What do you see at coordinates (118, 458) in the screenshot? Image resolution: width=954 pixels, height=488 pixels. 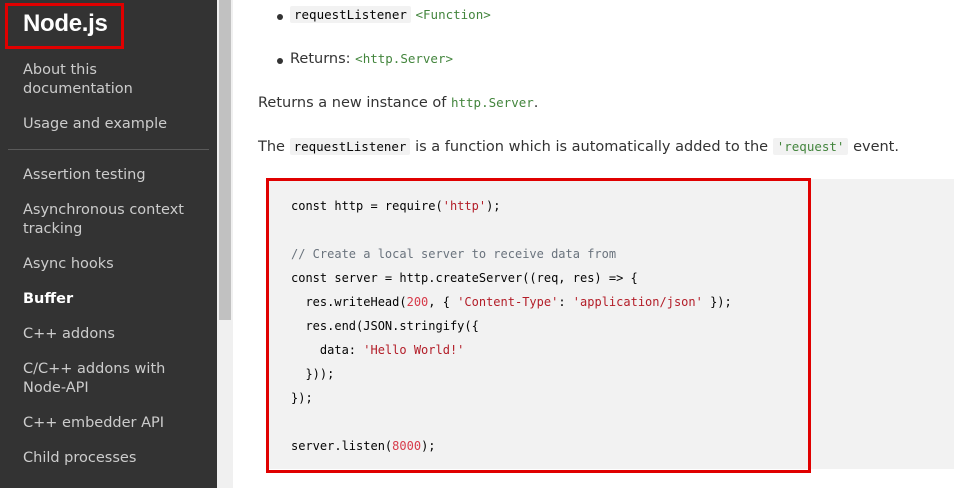 I see `sidebar-item-child-processes: Child processes` at bounding box center [118, 458].